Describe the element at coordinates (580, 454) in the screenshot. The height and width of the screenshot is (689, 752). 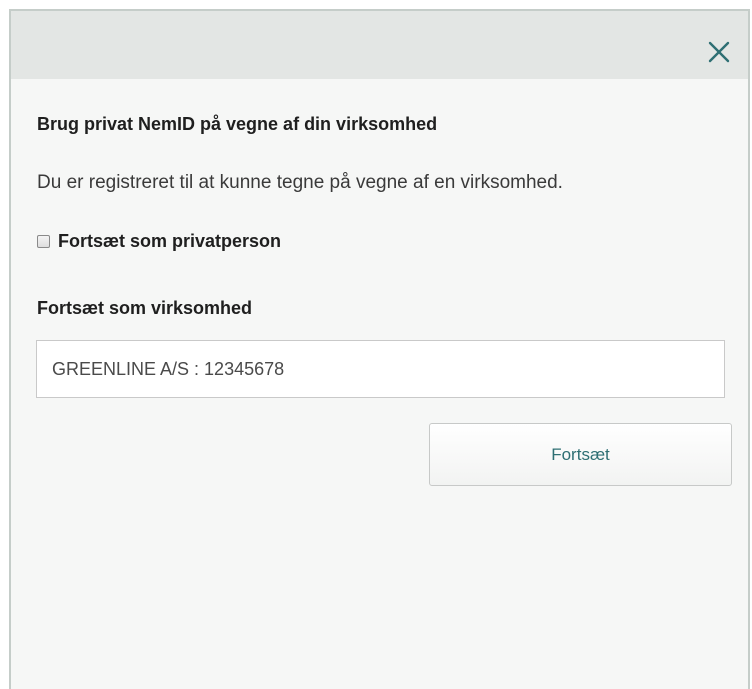
I see `continue-button: Fortsæt` at that location.